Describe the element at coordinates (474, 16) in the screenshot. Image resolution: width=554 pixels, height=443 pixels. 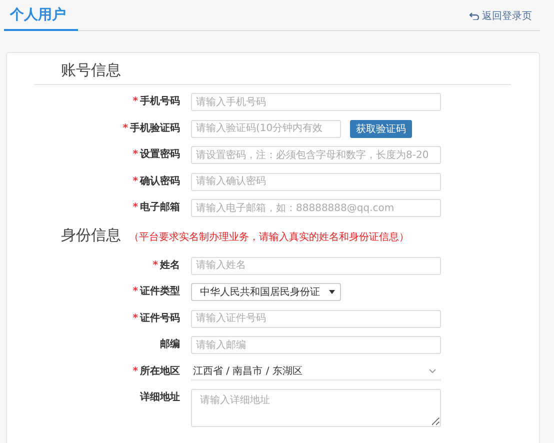
I see `return-arrow-icon` at that location.